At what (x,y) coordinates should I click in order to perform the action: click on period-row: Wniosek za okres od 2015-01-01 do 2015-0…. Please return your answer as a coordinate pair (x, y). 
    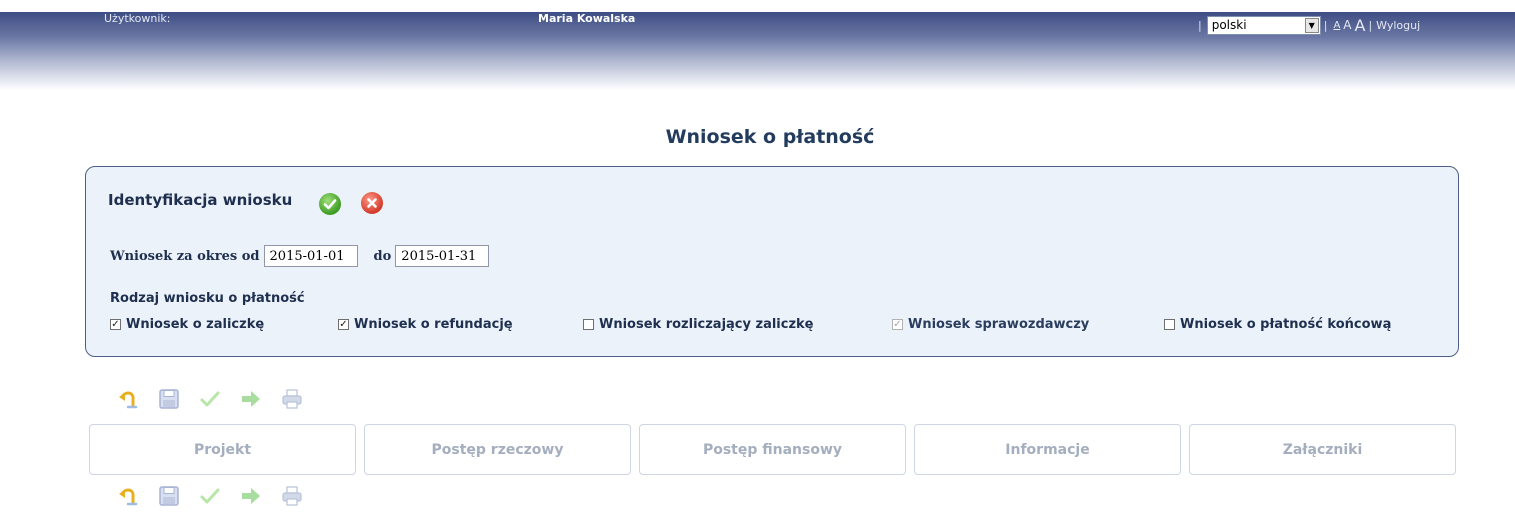
    Looking at the image, I should click on (300, 256).